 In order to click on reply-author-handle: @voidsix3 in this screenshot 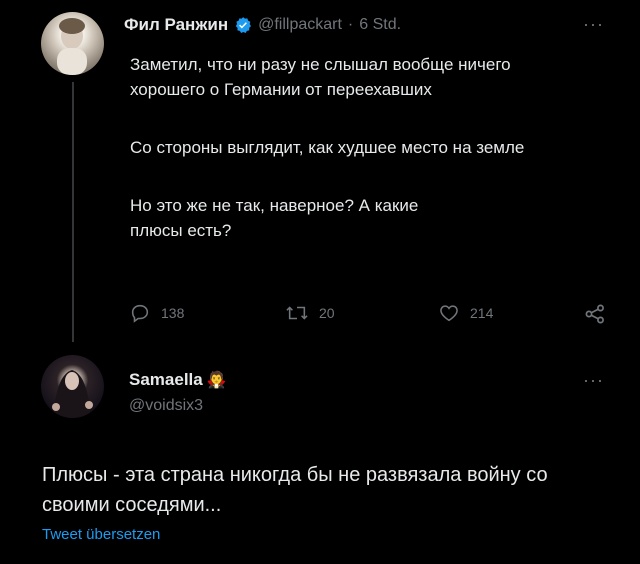, I will do `click(166, 406)`.